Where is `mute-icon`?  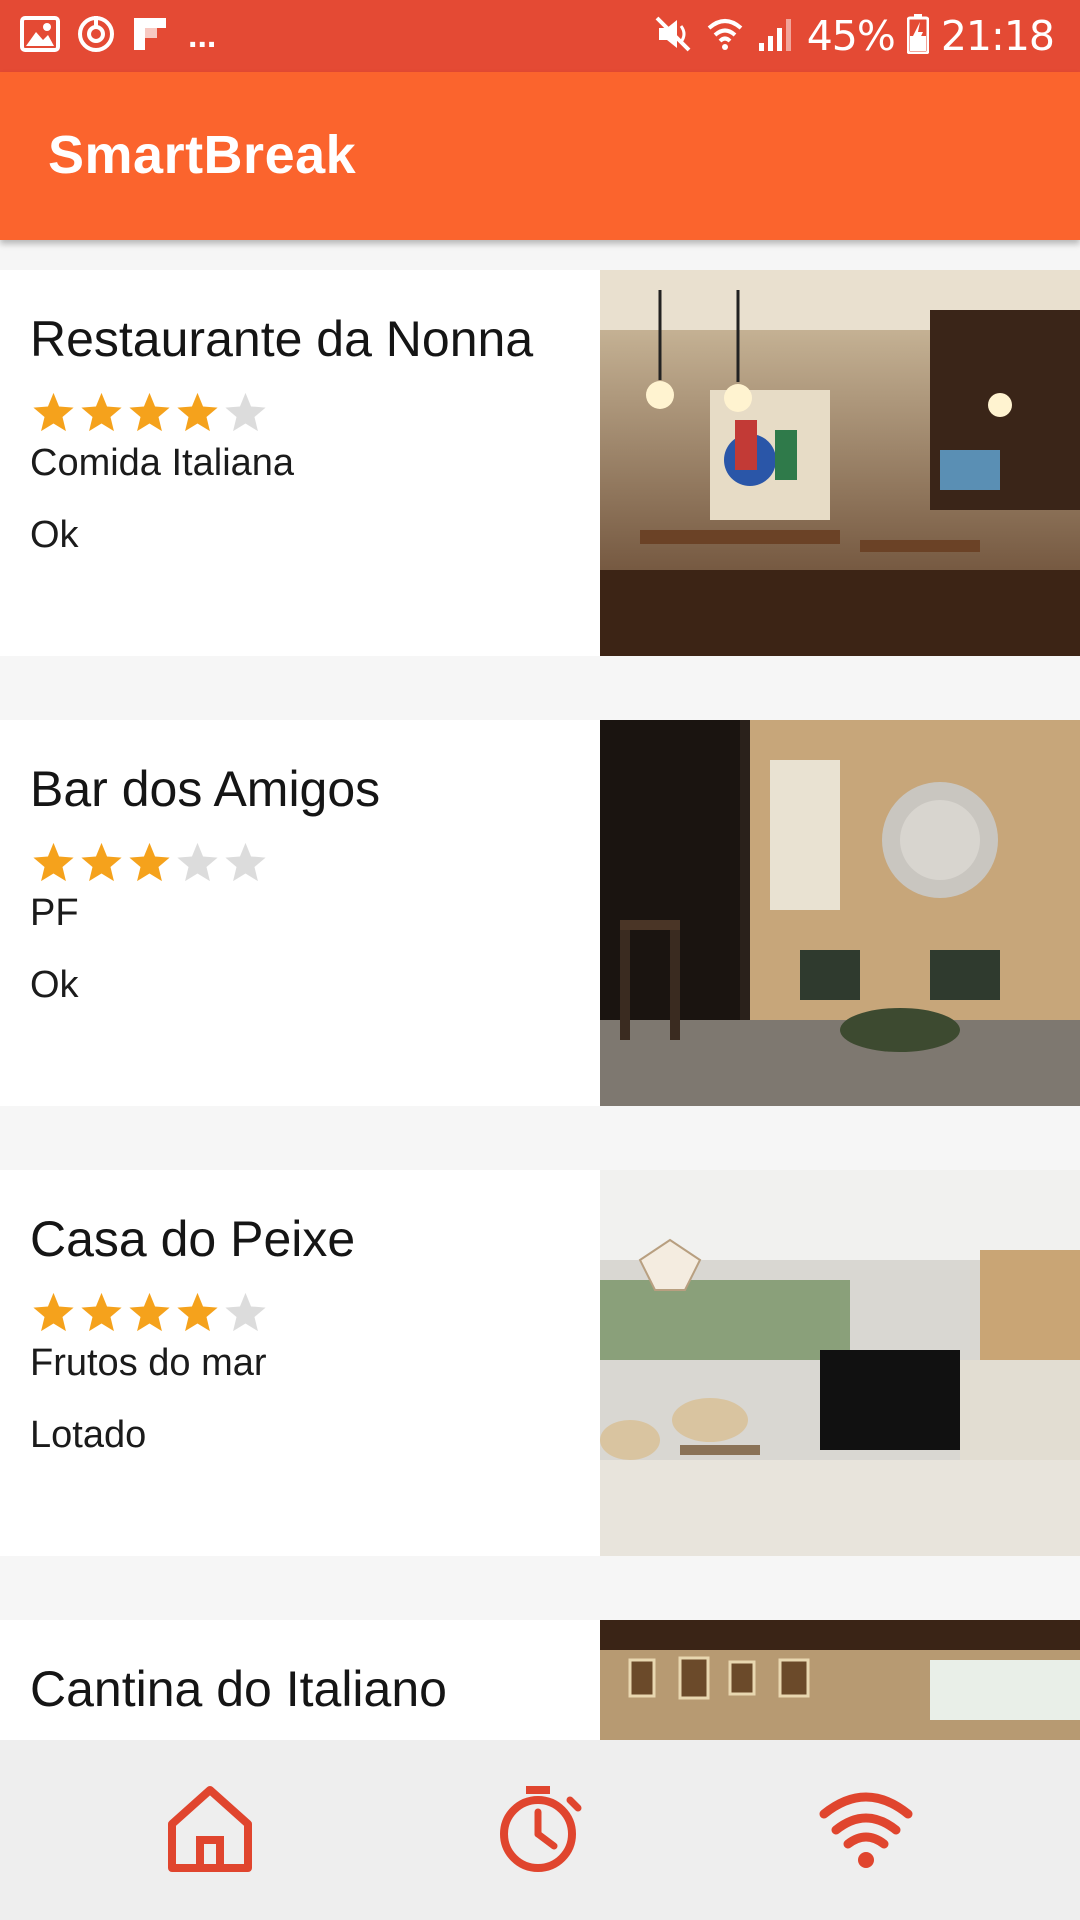
mute-icon is located at coordinates (673, 36).